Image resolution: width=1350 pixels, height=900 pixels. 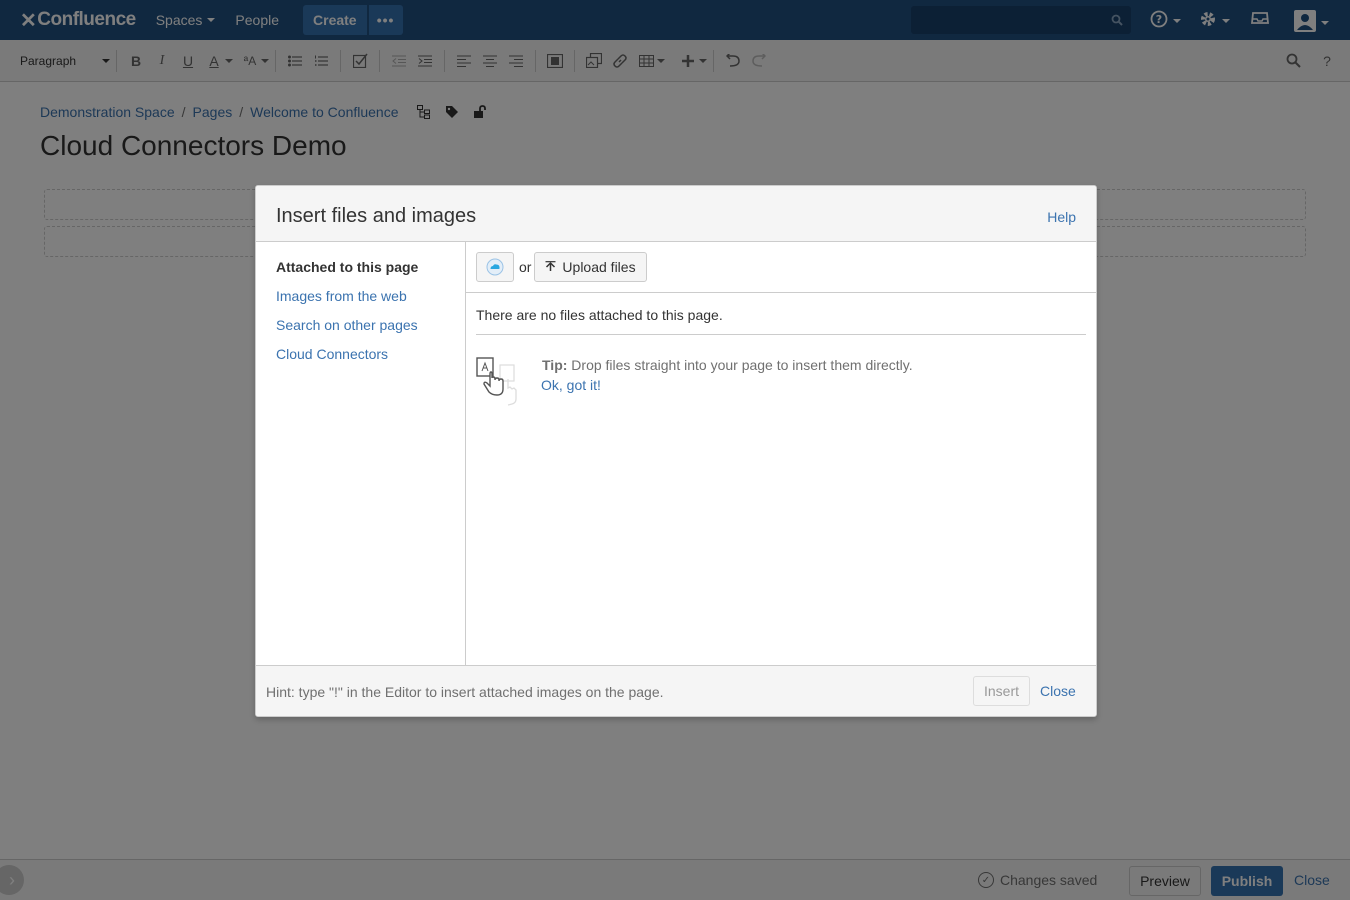 What do you see at coordinates (571, 385) in the screenshot?
I see `dismiss-tip-link: Ok, got it!` at bounding box center [571, 385].